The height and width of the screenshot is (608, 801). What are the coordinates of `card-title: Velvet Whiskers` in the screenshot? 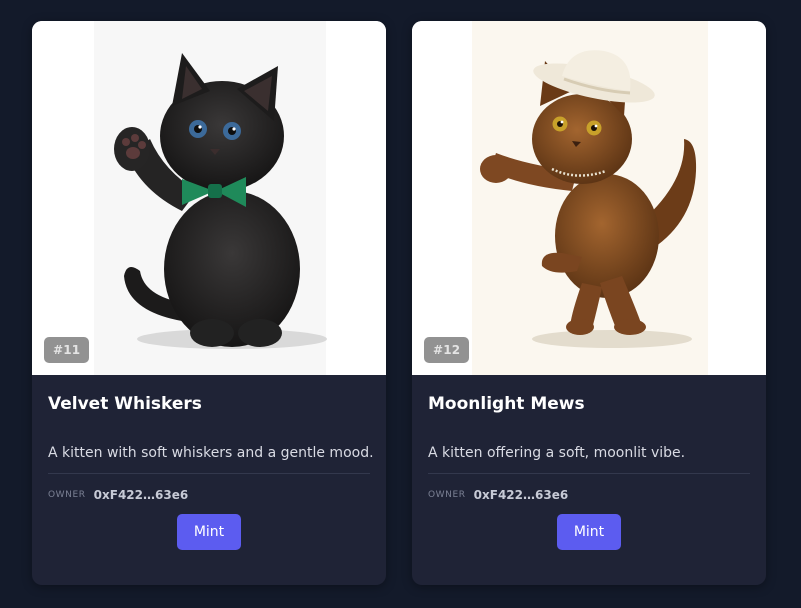 It's located at (125, 404).